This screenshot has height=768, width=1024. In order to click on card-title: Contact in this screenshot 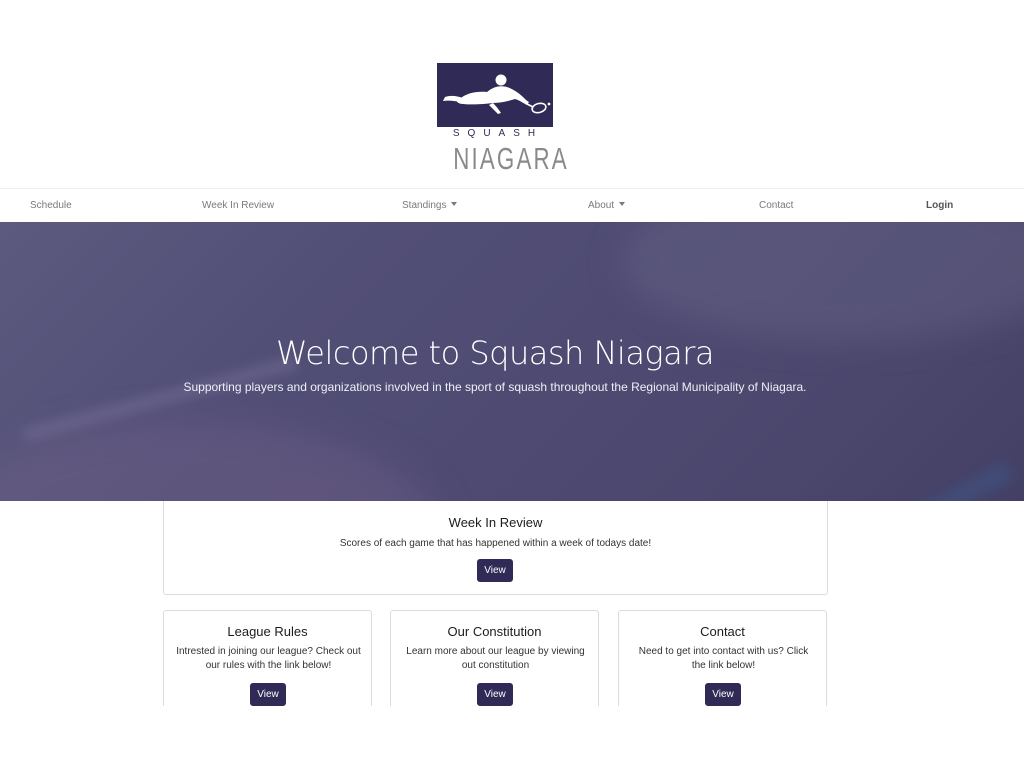, I will do `click(722, 631)`.